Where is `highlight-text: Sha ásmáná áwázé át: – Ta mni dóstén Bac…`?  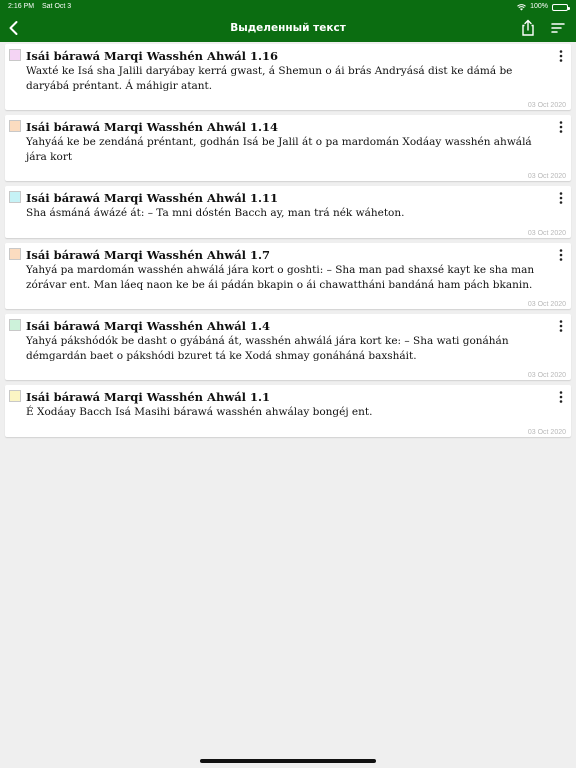 highlight-text: Sha ásmáná áwázé át: – Ta mni dóstén Bac… is located at coordinates (215, 213).